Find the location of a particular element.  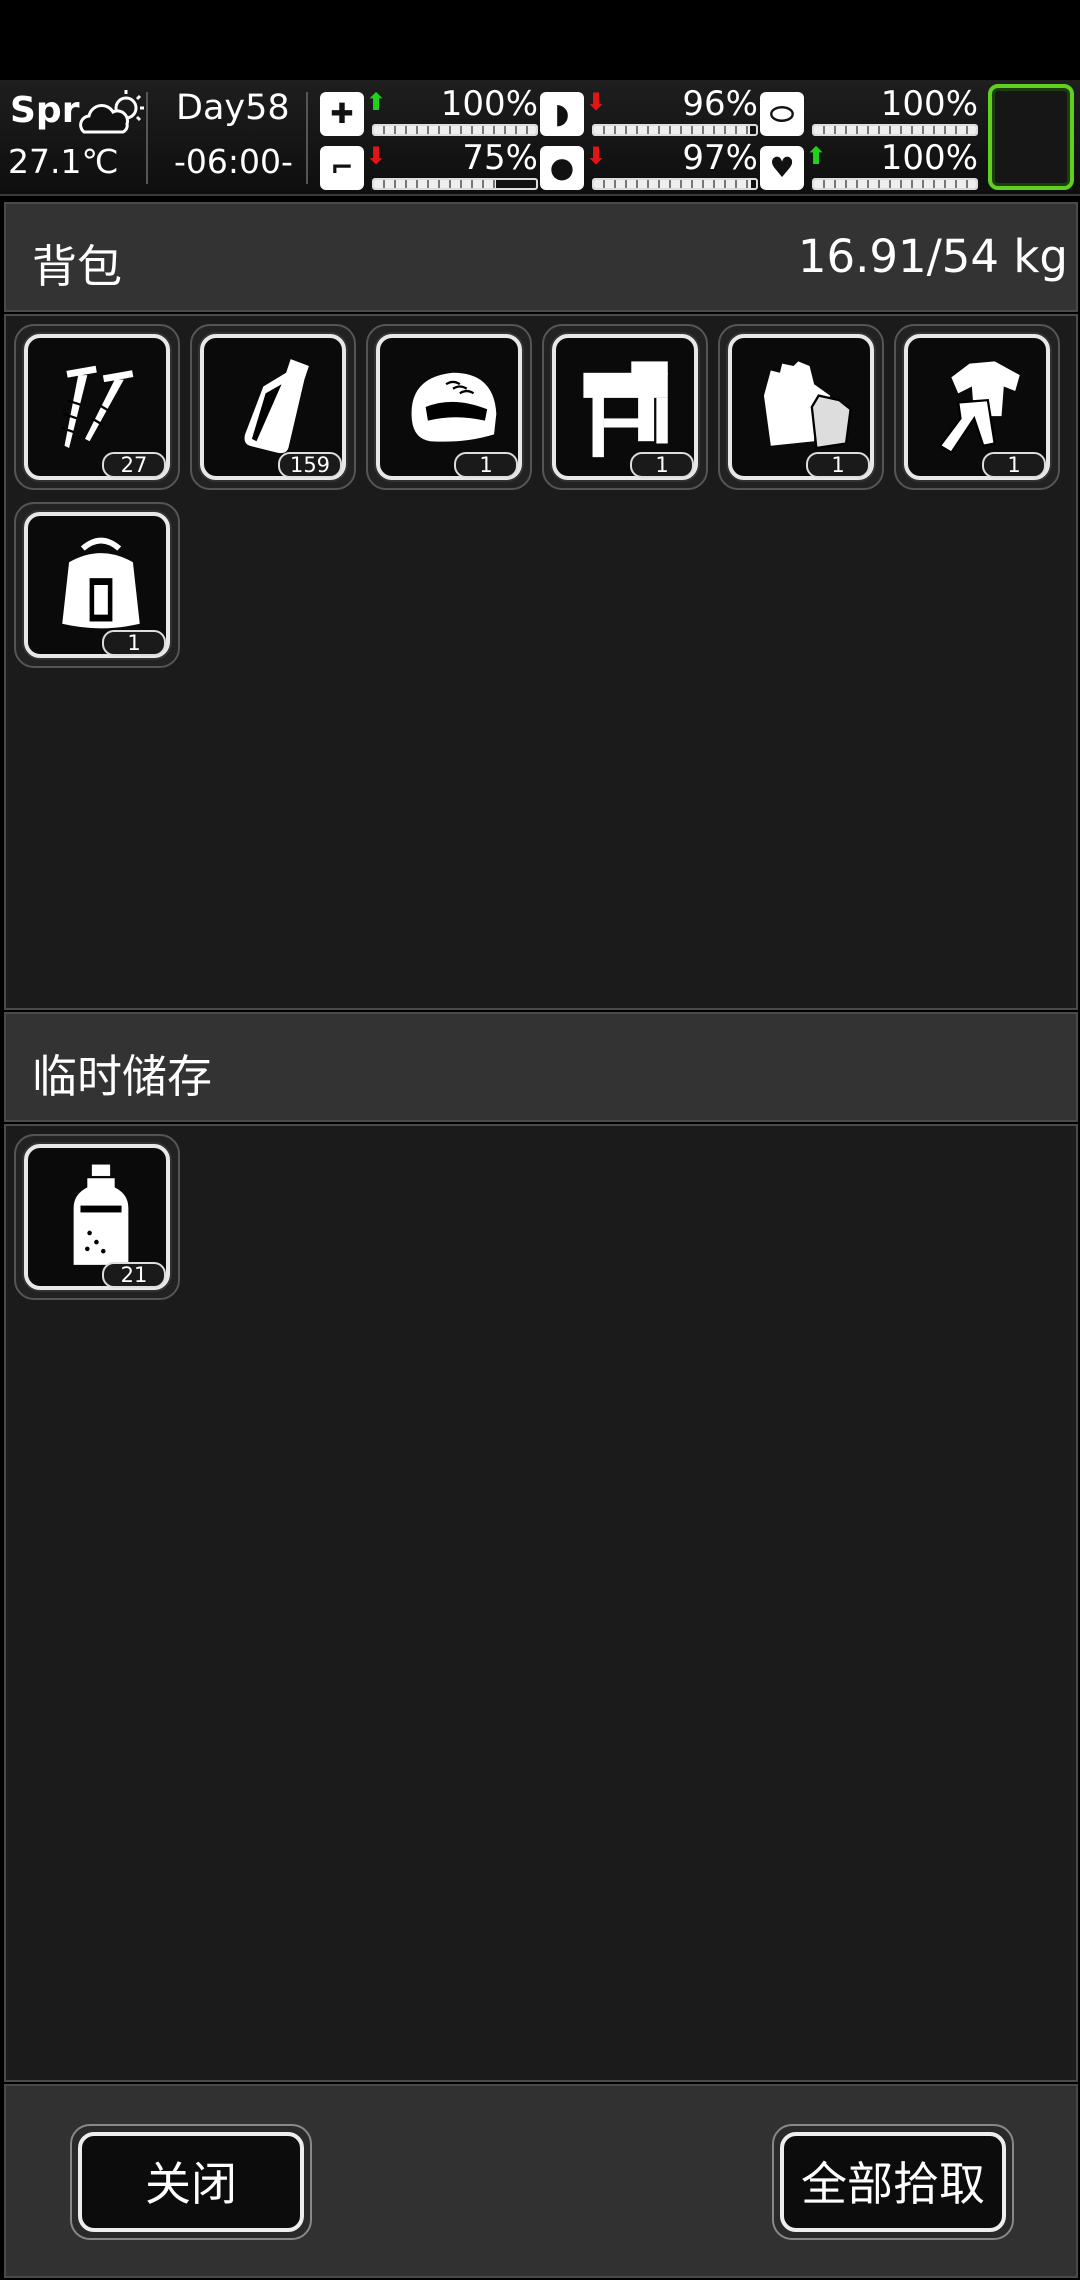

health-bar-fill is located at coordinates (455, 130).